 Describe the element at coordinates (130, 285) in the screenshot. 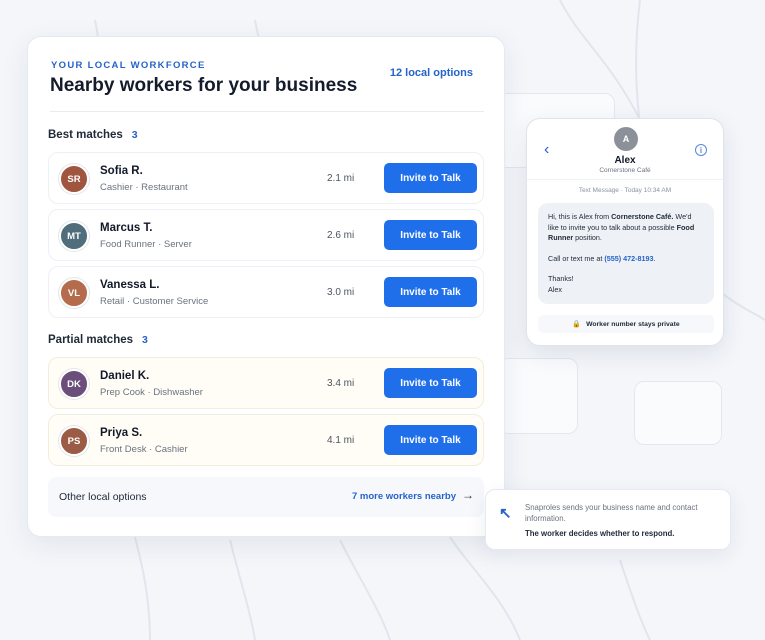

I see `worker-name: Vanessa L.` at that location.